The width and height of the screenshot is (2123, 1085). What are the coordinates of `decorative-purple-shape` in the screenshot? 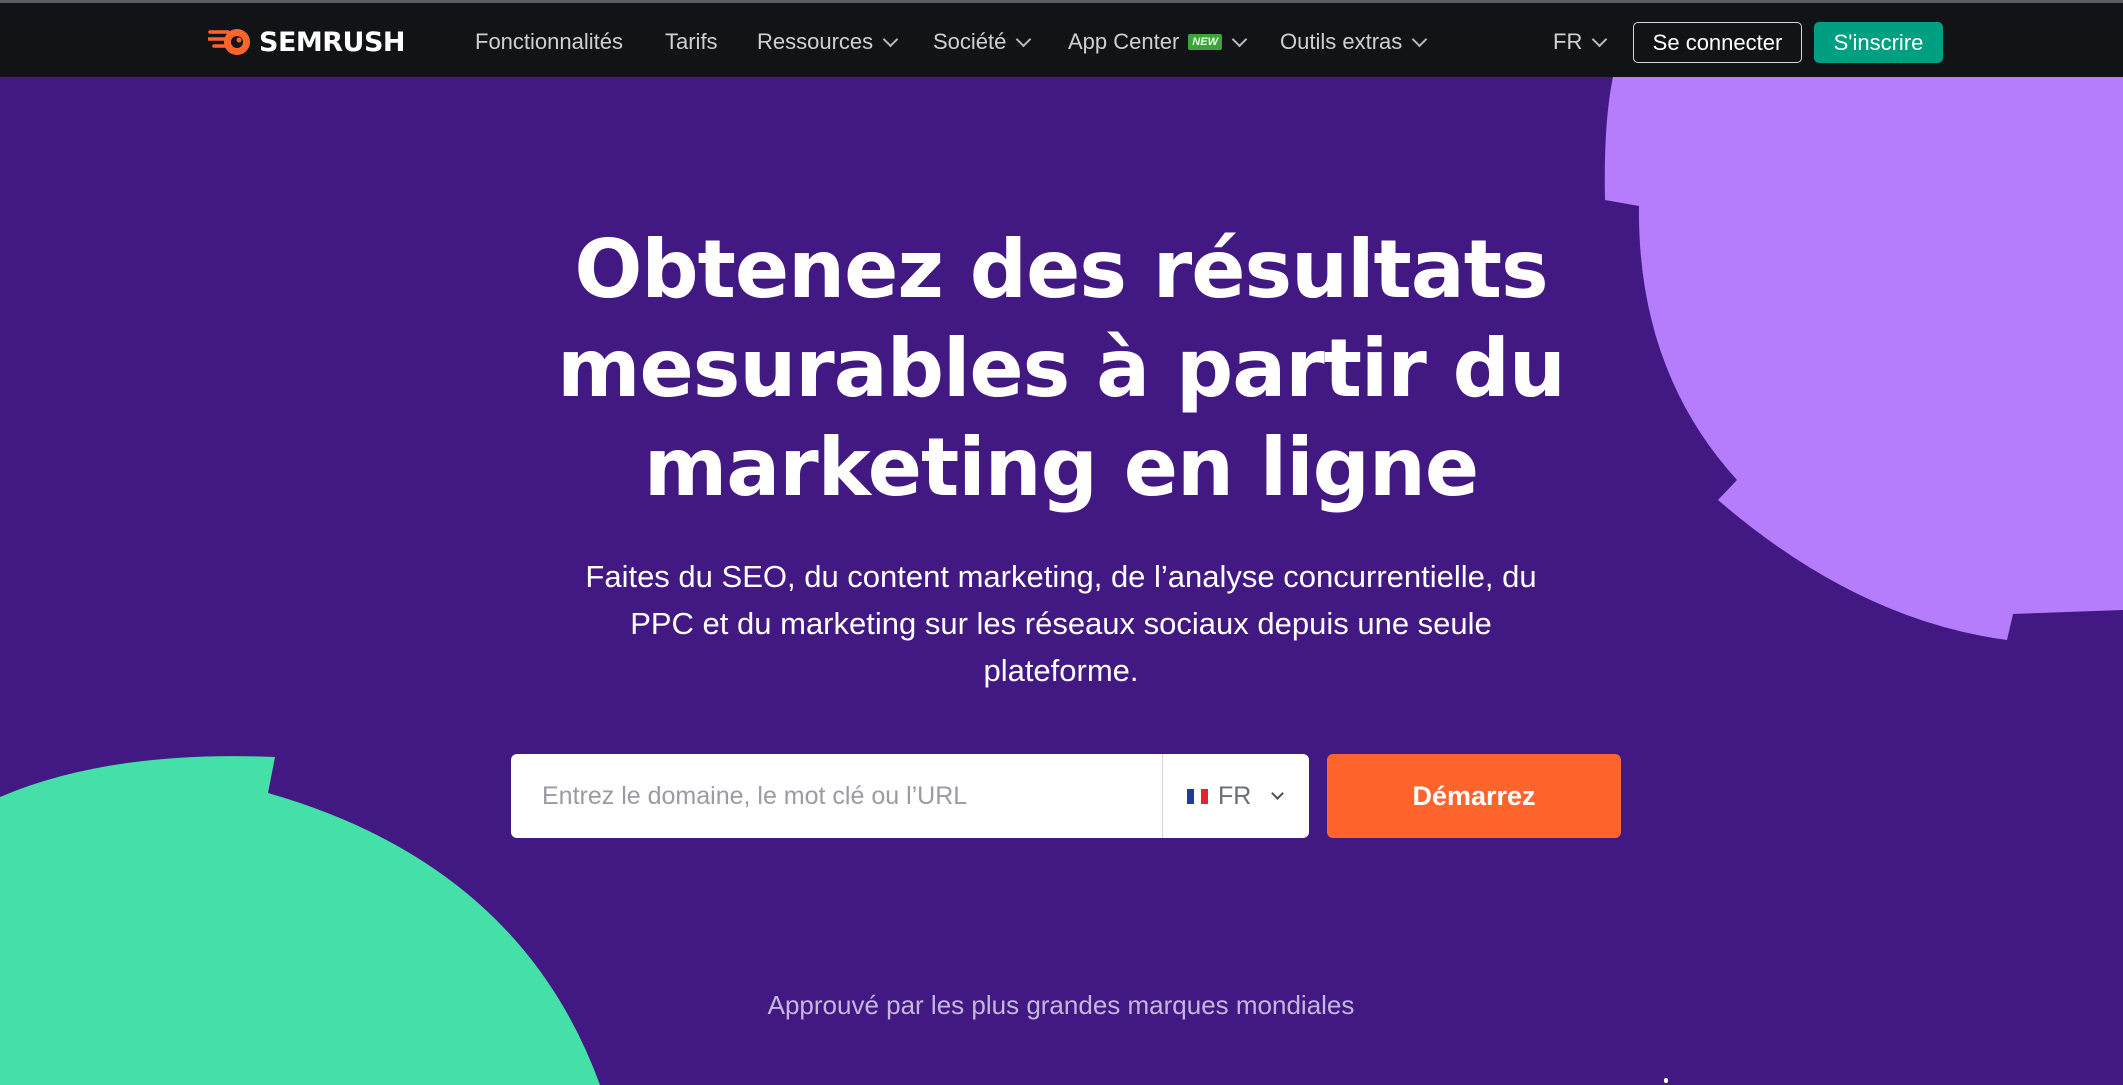 It's located at (1863, 350).